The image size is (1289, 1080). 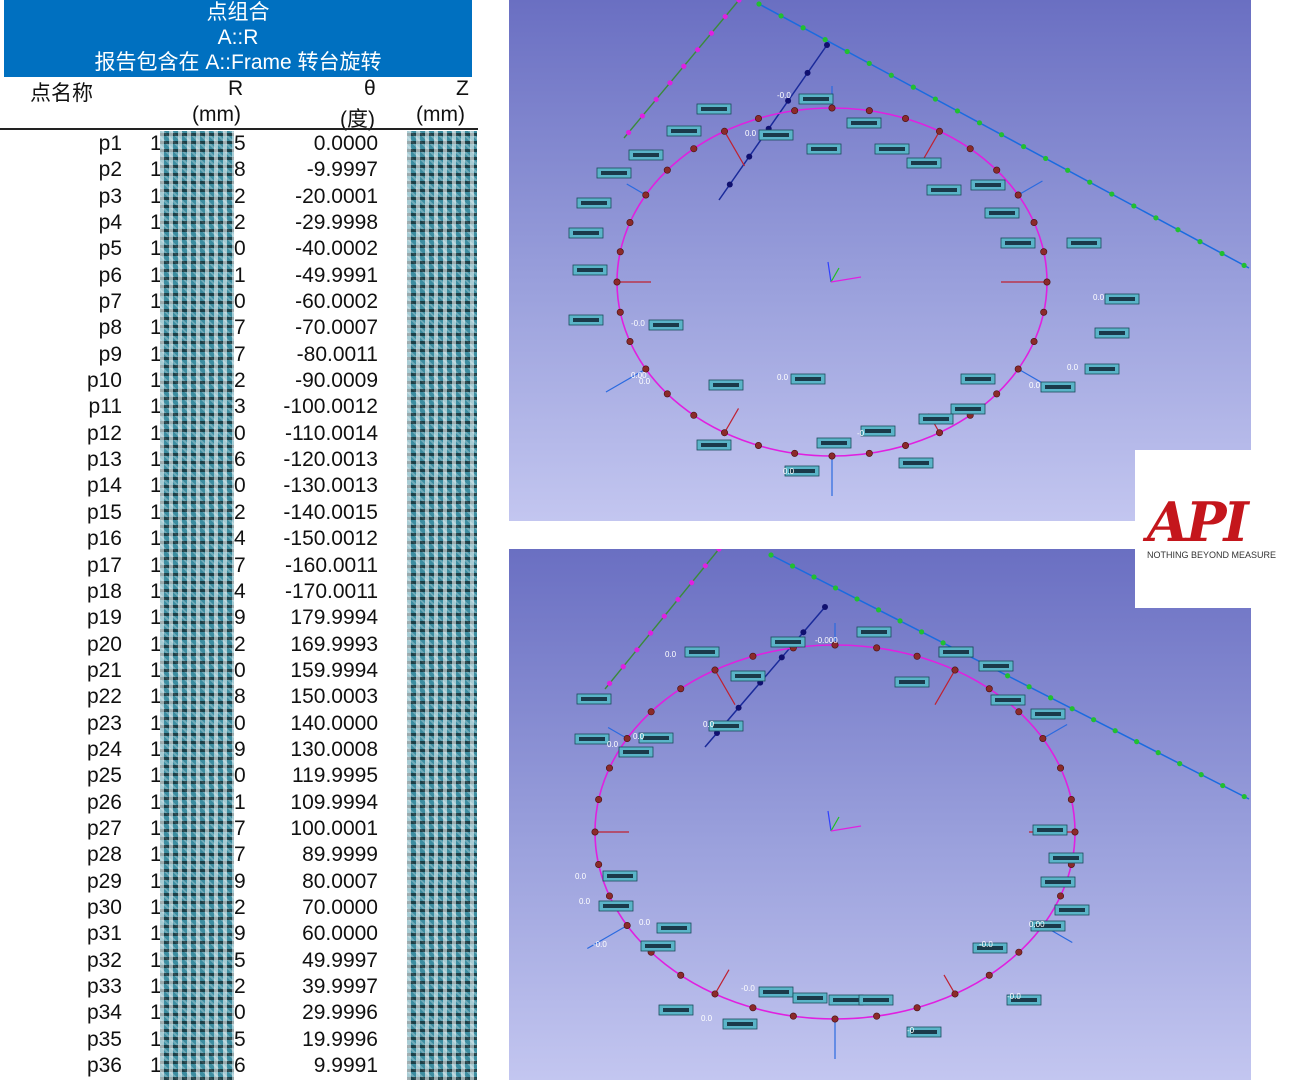 I want to click on point-name-cell: p34, so click(x=104, y=1013).